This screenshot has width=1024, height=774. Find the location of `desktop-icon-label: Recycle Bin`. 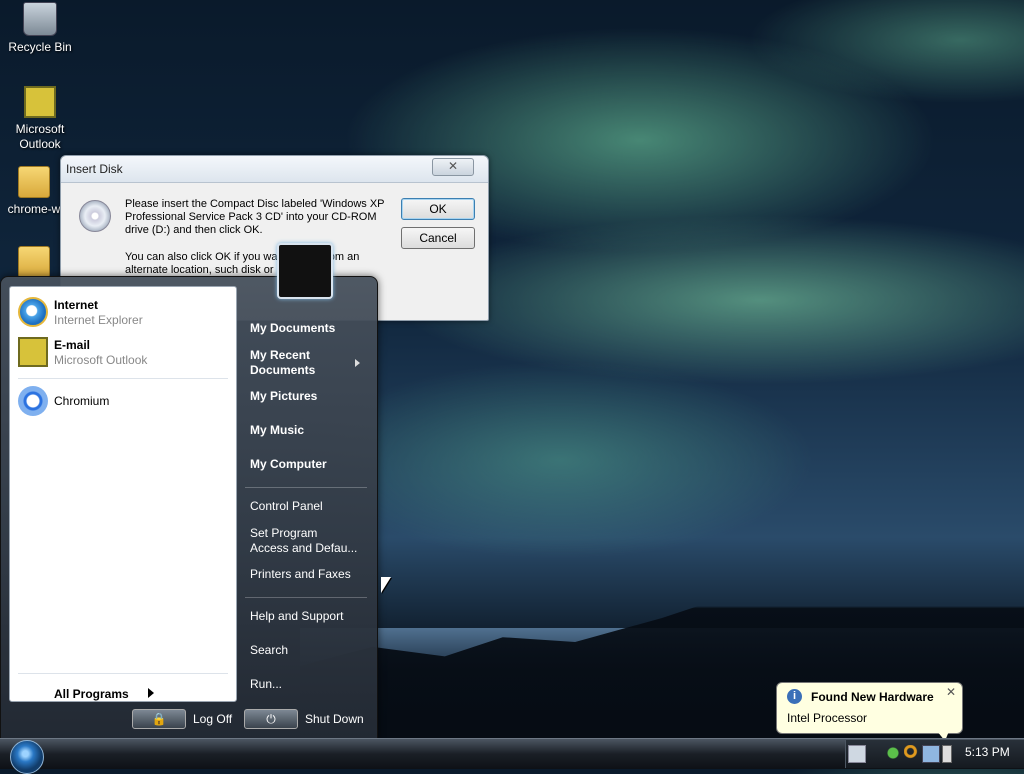

desktop-icon-label: Recycle Bin is located at coordinates (40, 47).